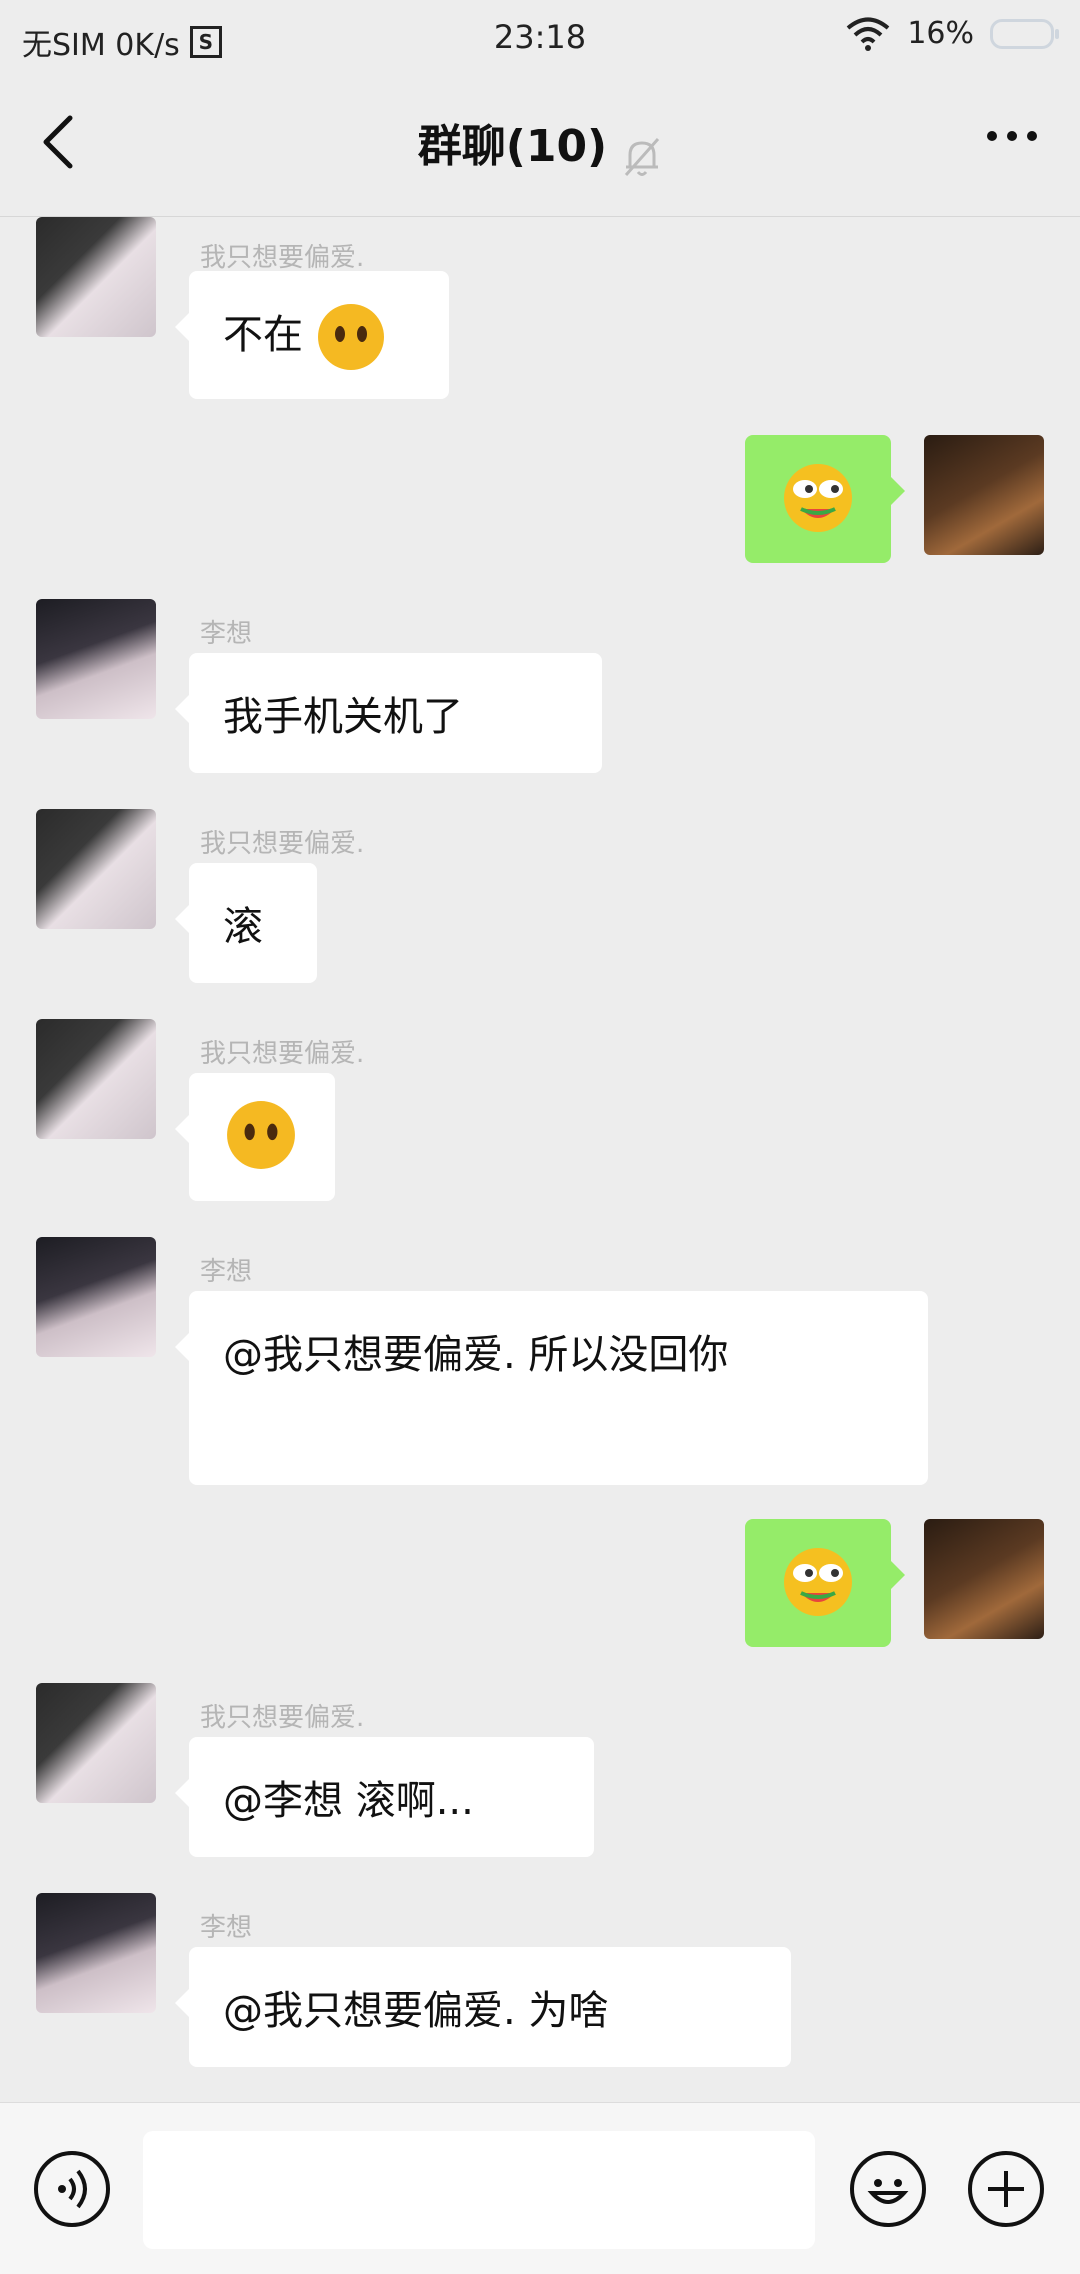 The width and height of the screenshot is (1080, 2274). What do you see at coordinates (72, 2189) in the screenshot?
I see `voice-icon` at bounding box center [72, 2189].